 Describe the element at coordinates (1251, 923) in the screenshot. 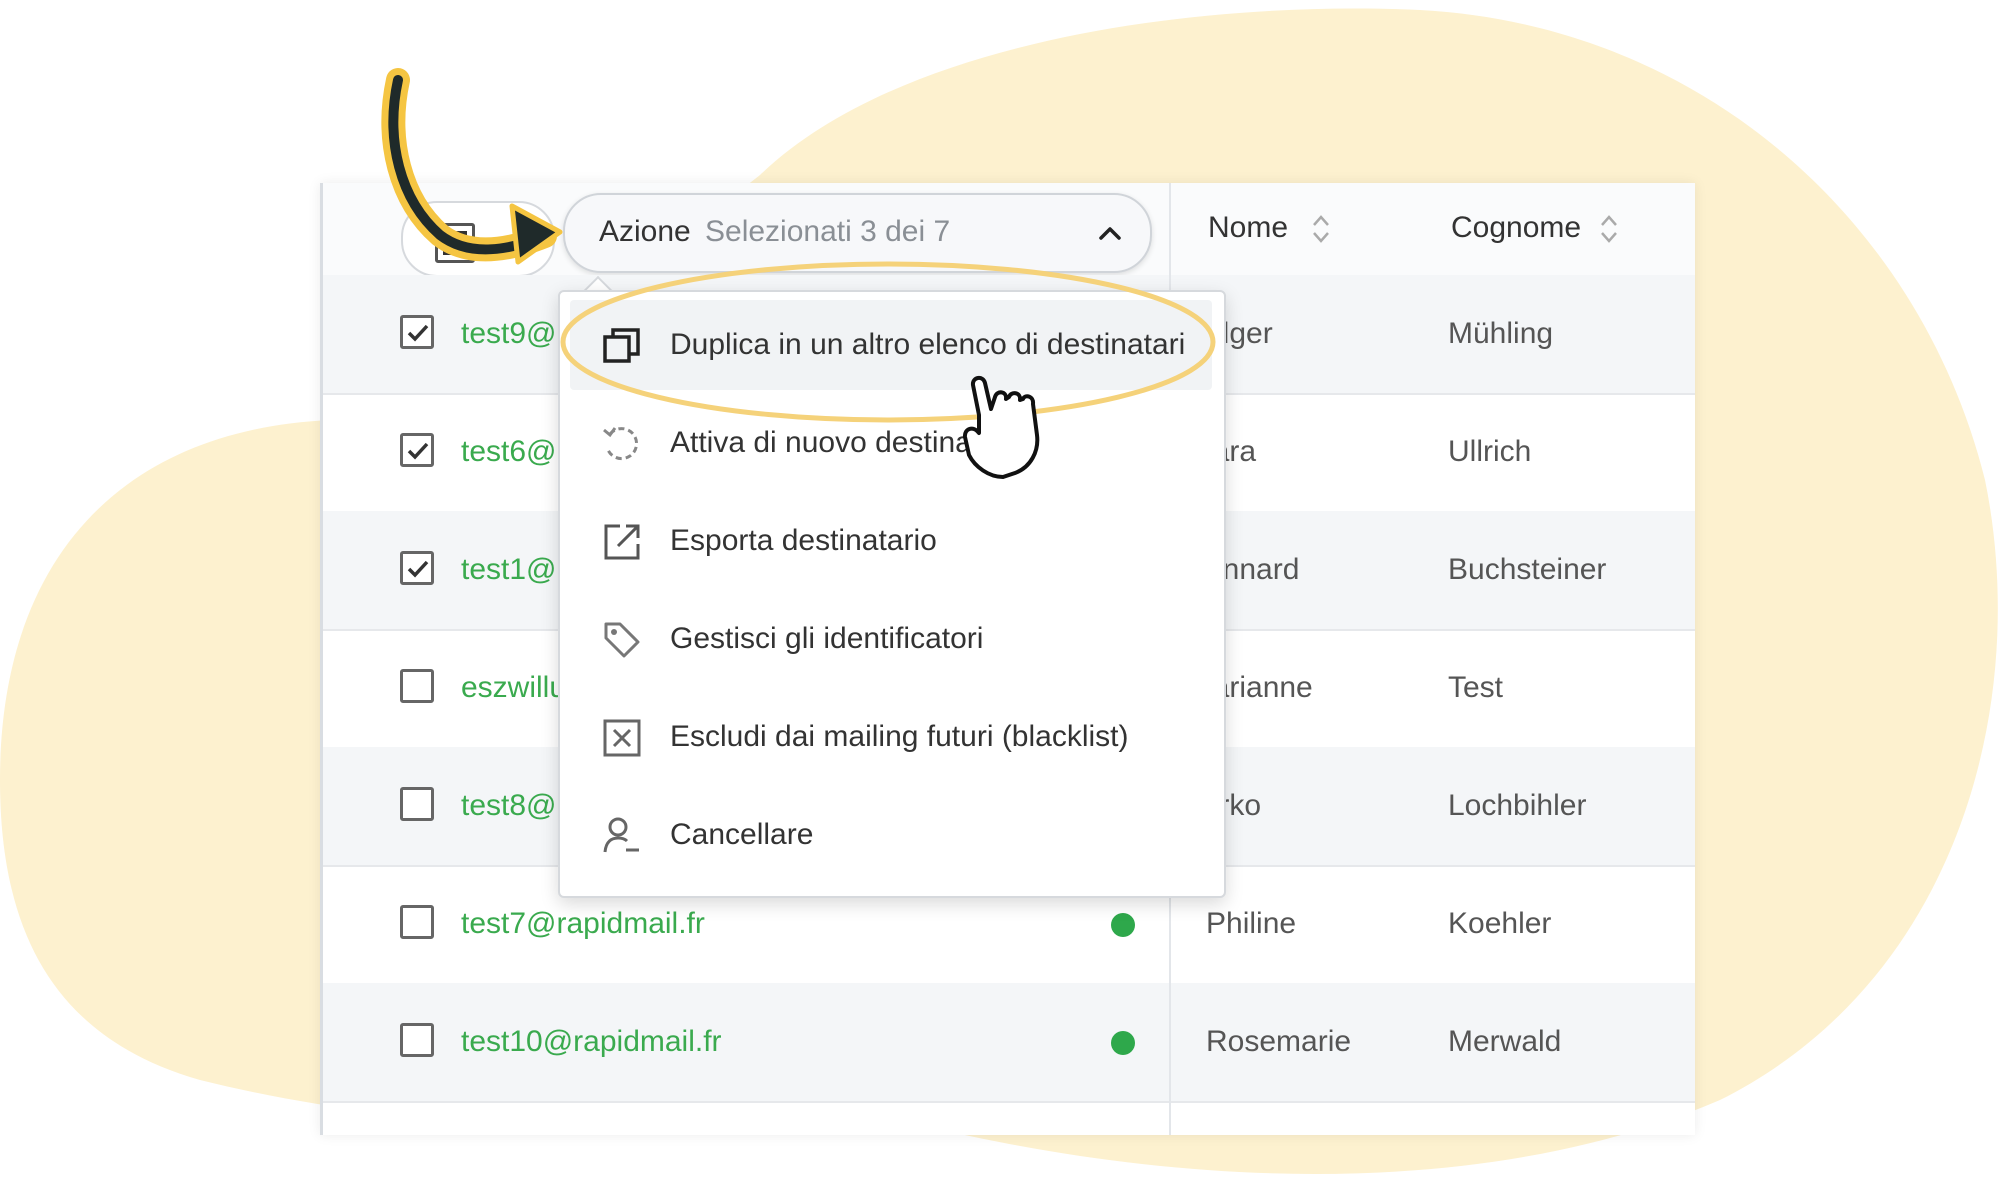

I see `recipient-first-name: Philine` at that location.